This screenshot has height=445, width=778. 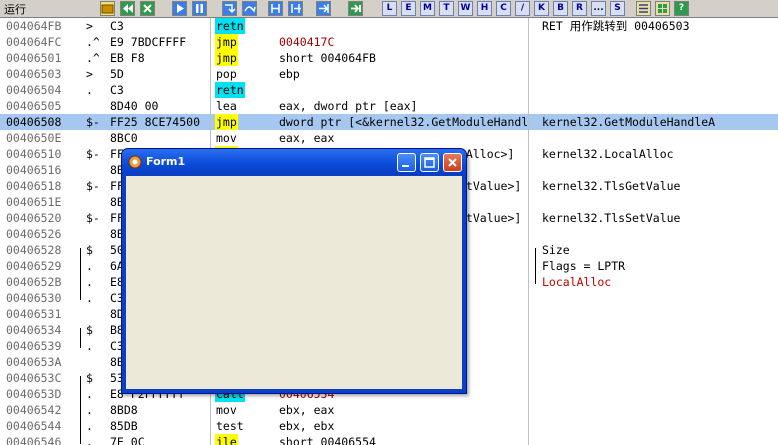 What do you see at coordinates (127, 8) in the screenshot?
I see `restart-icon` at bounding box center [127, 8].